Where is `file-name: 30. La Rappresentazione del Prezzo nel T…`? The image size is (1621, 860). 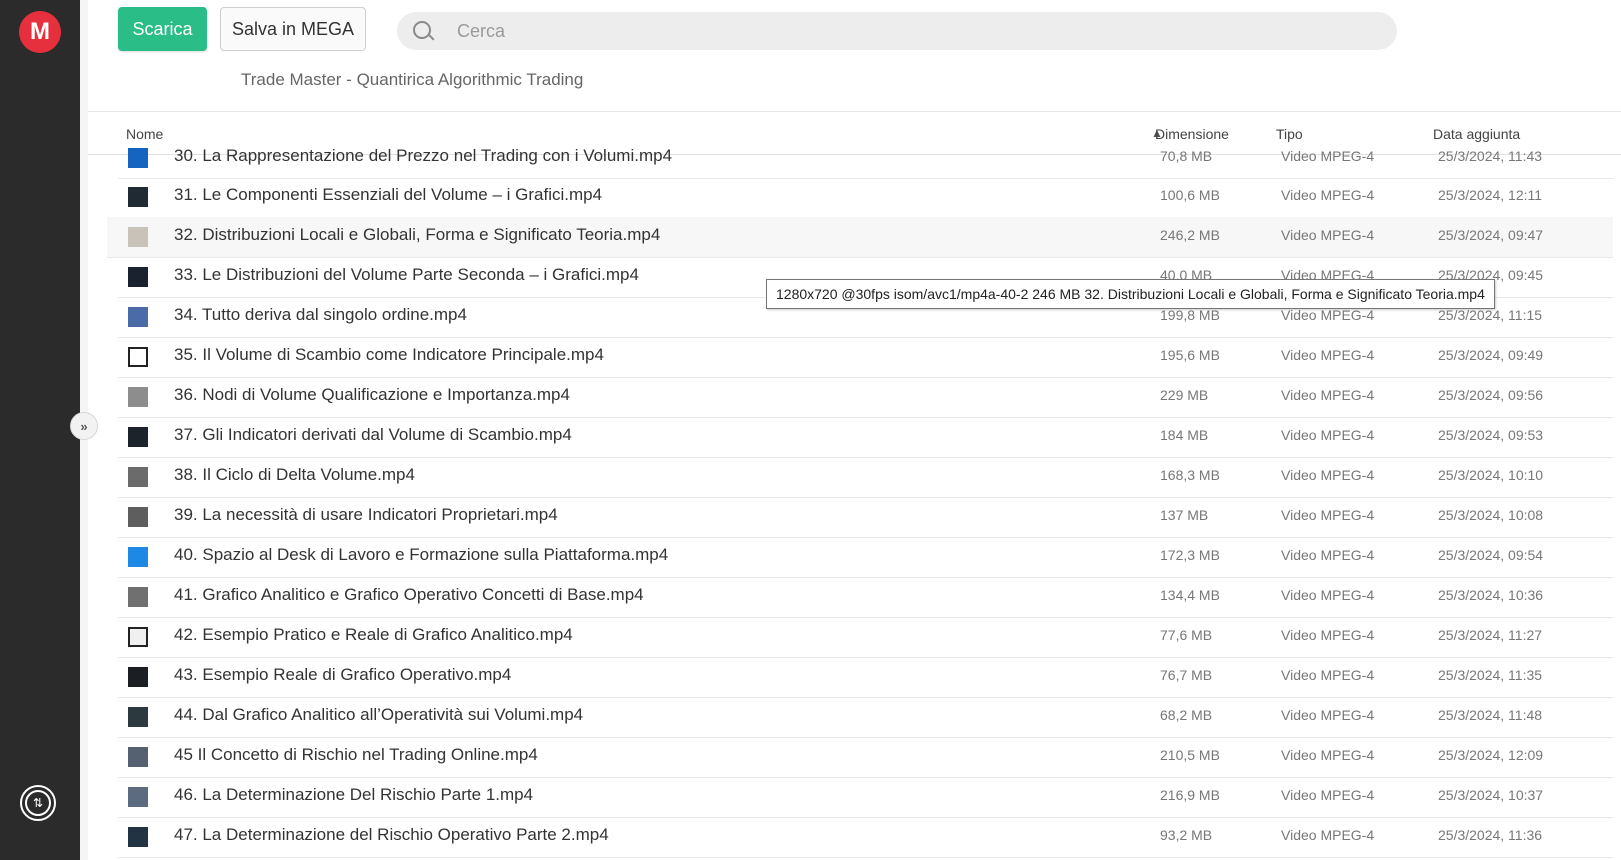
file-name: 30. La Rappresentazione del Prezzo nel T… is located at coordinates (423, 156).